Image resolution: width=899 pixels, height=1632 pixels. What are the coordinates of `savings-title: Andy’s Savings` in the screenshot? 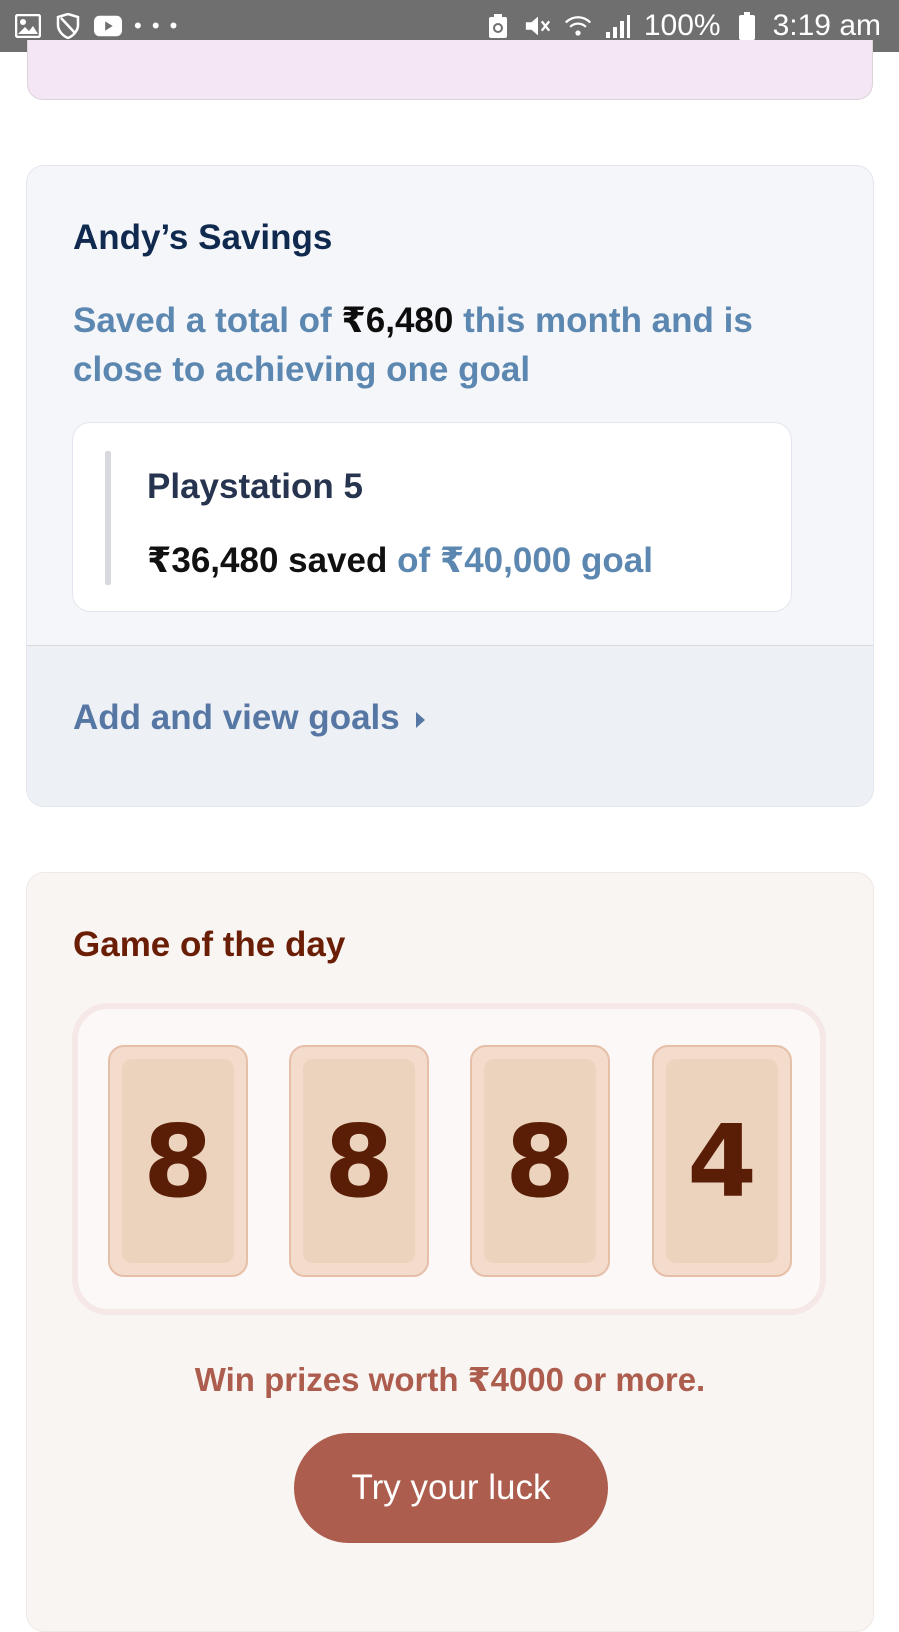 It's located at (203, 237).